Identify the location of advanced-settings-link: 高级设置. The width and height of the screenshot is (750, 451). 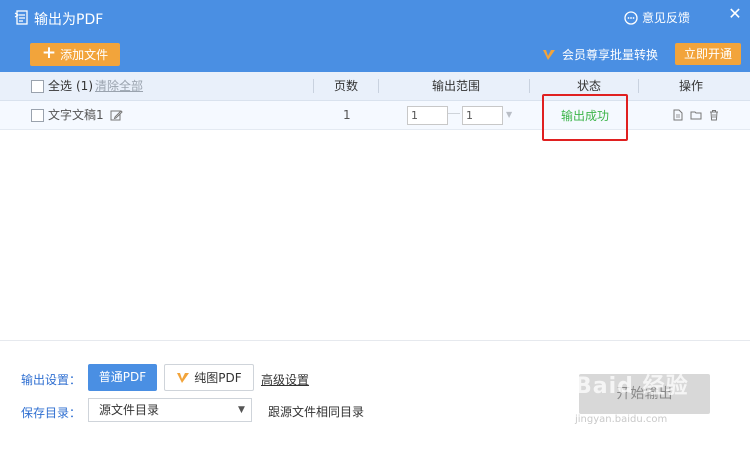
(285, 379).